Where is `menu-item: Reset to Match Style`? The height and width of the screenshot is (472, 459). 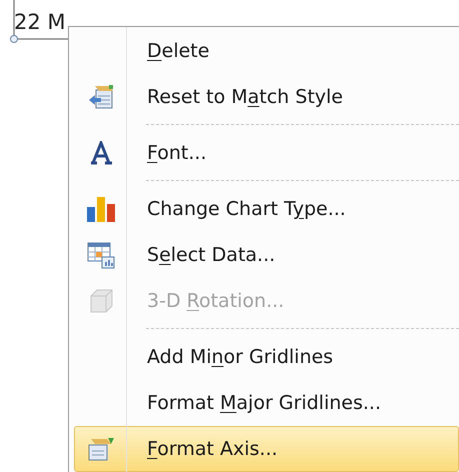
menu-item: Reset to Match Style is located at coordinates (266, 97).